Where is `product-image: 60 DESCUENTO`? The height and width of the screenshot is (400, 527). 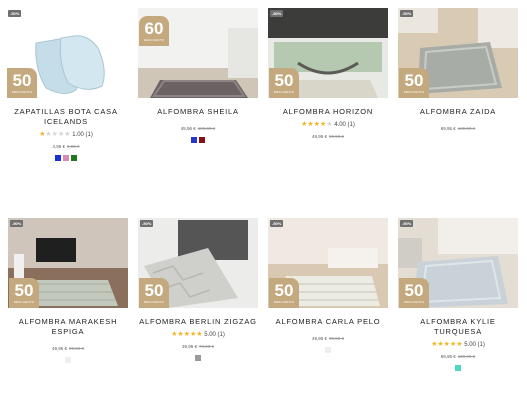 product-image: 60 DESCUENTO is located at coordinates (198, 53).